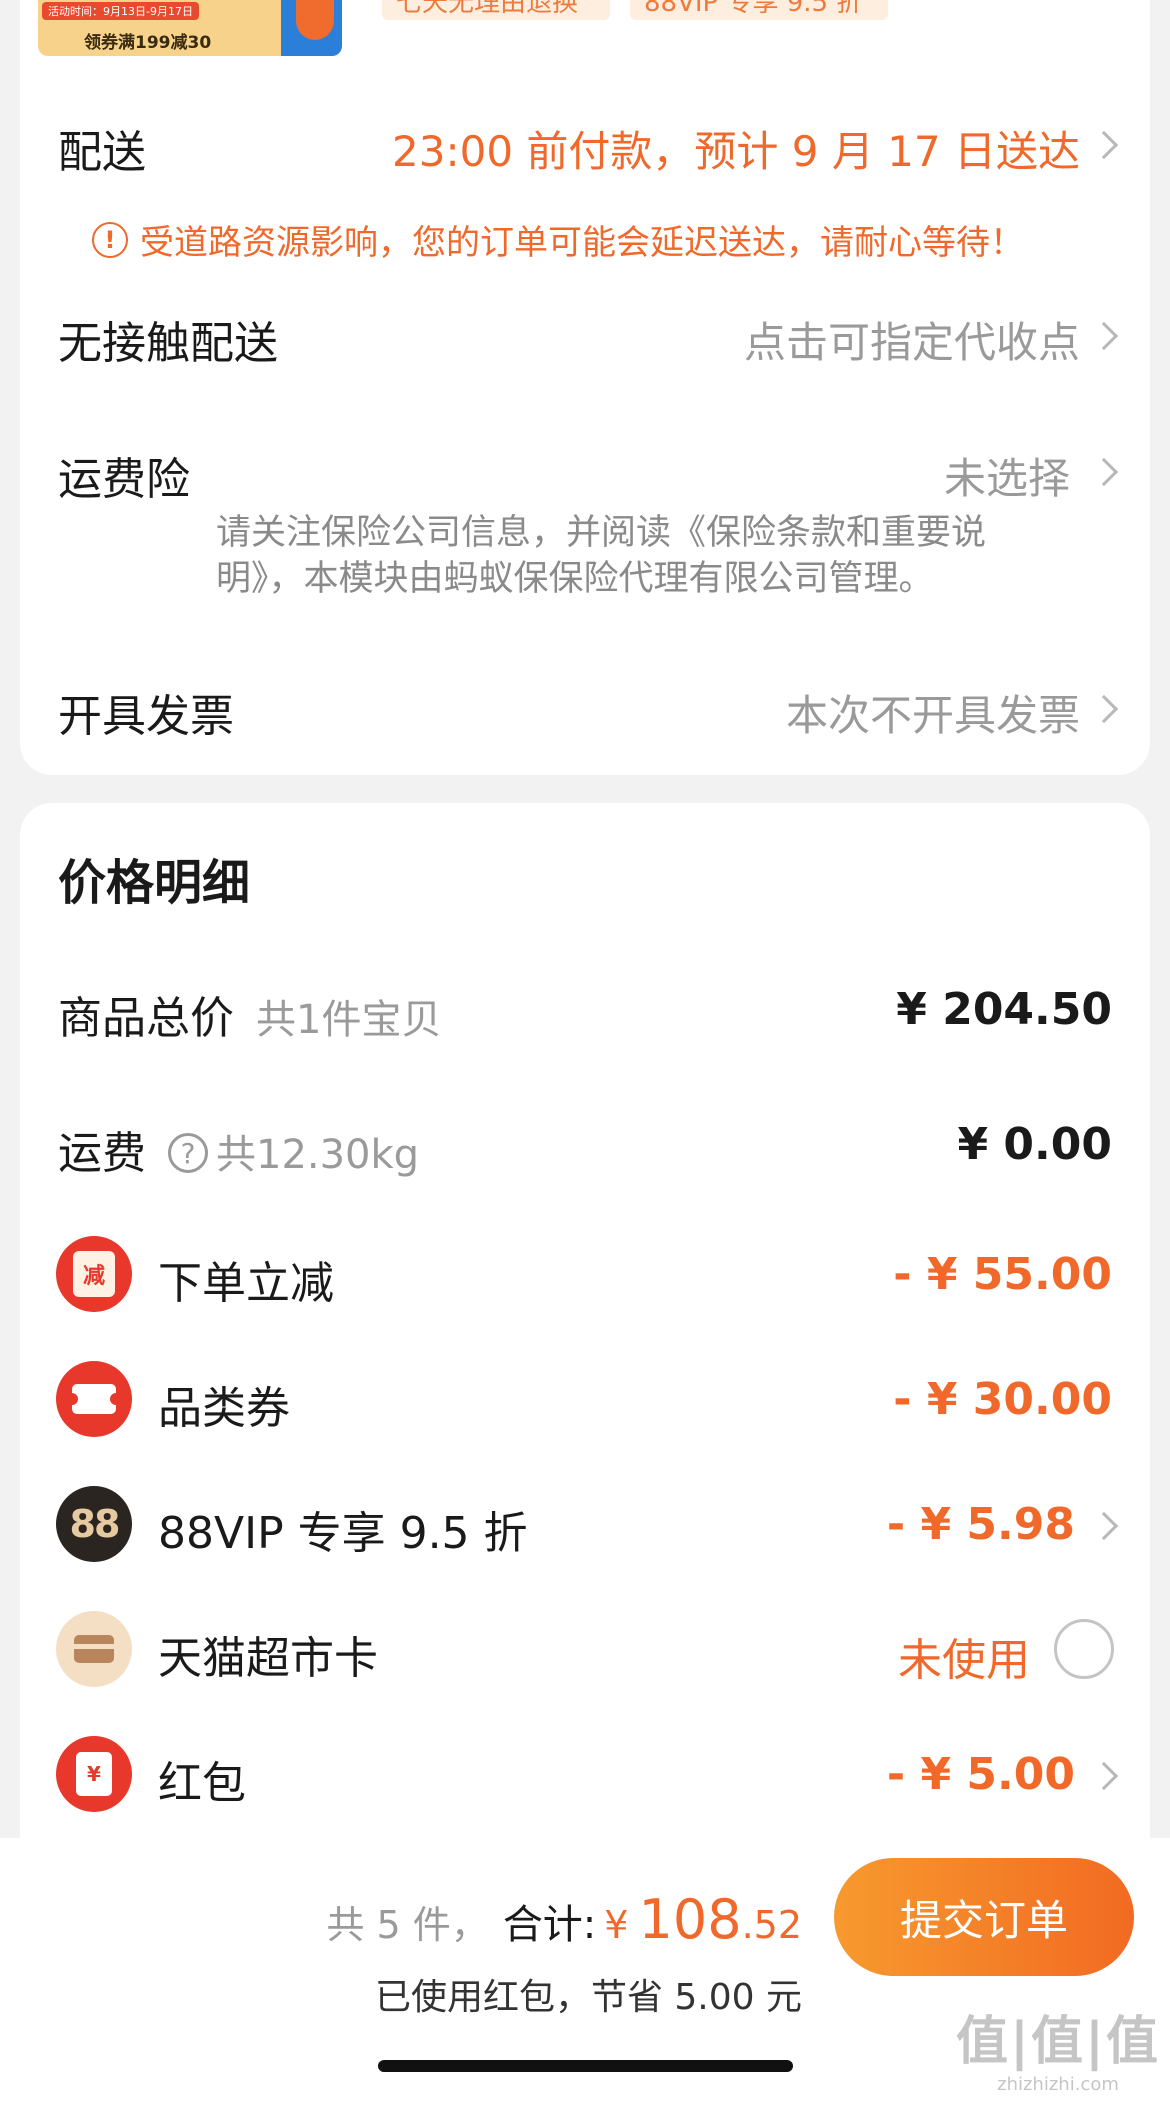 This screenshot has height=2101, width=1170. What do you see at coordinates (1002, 1274) in the screenshot?
I see `discount-amount: - ¥ 55.00` at bounding box center [1002, 1274].